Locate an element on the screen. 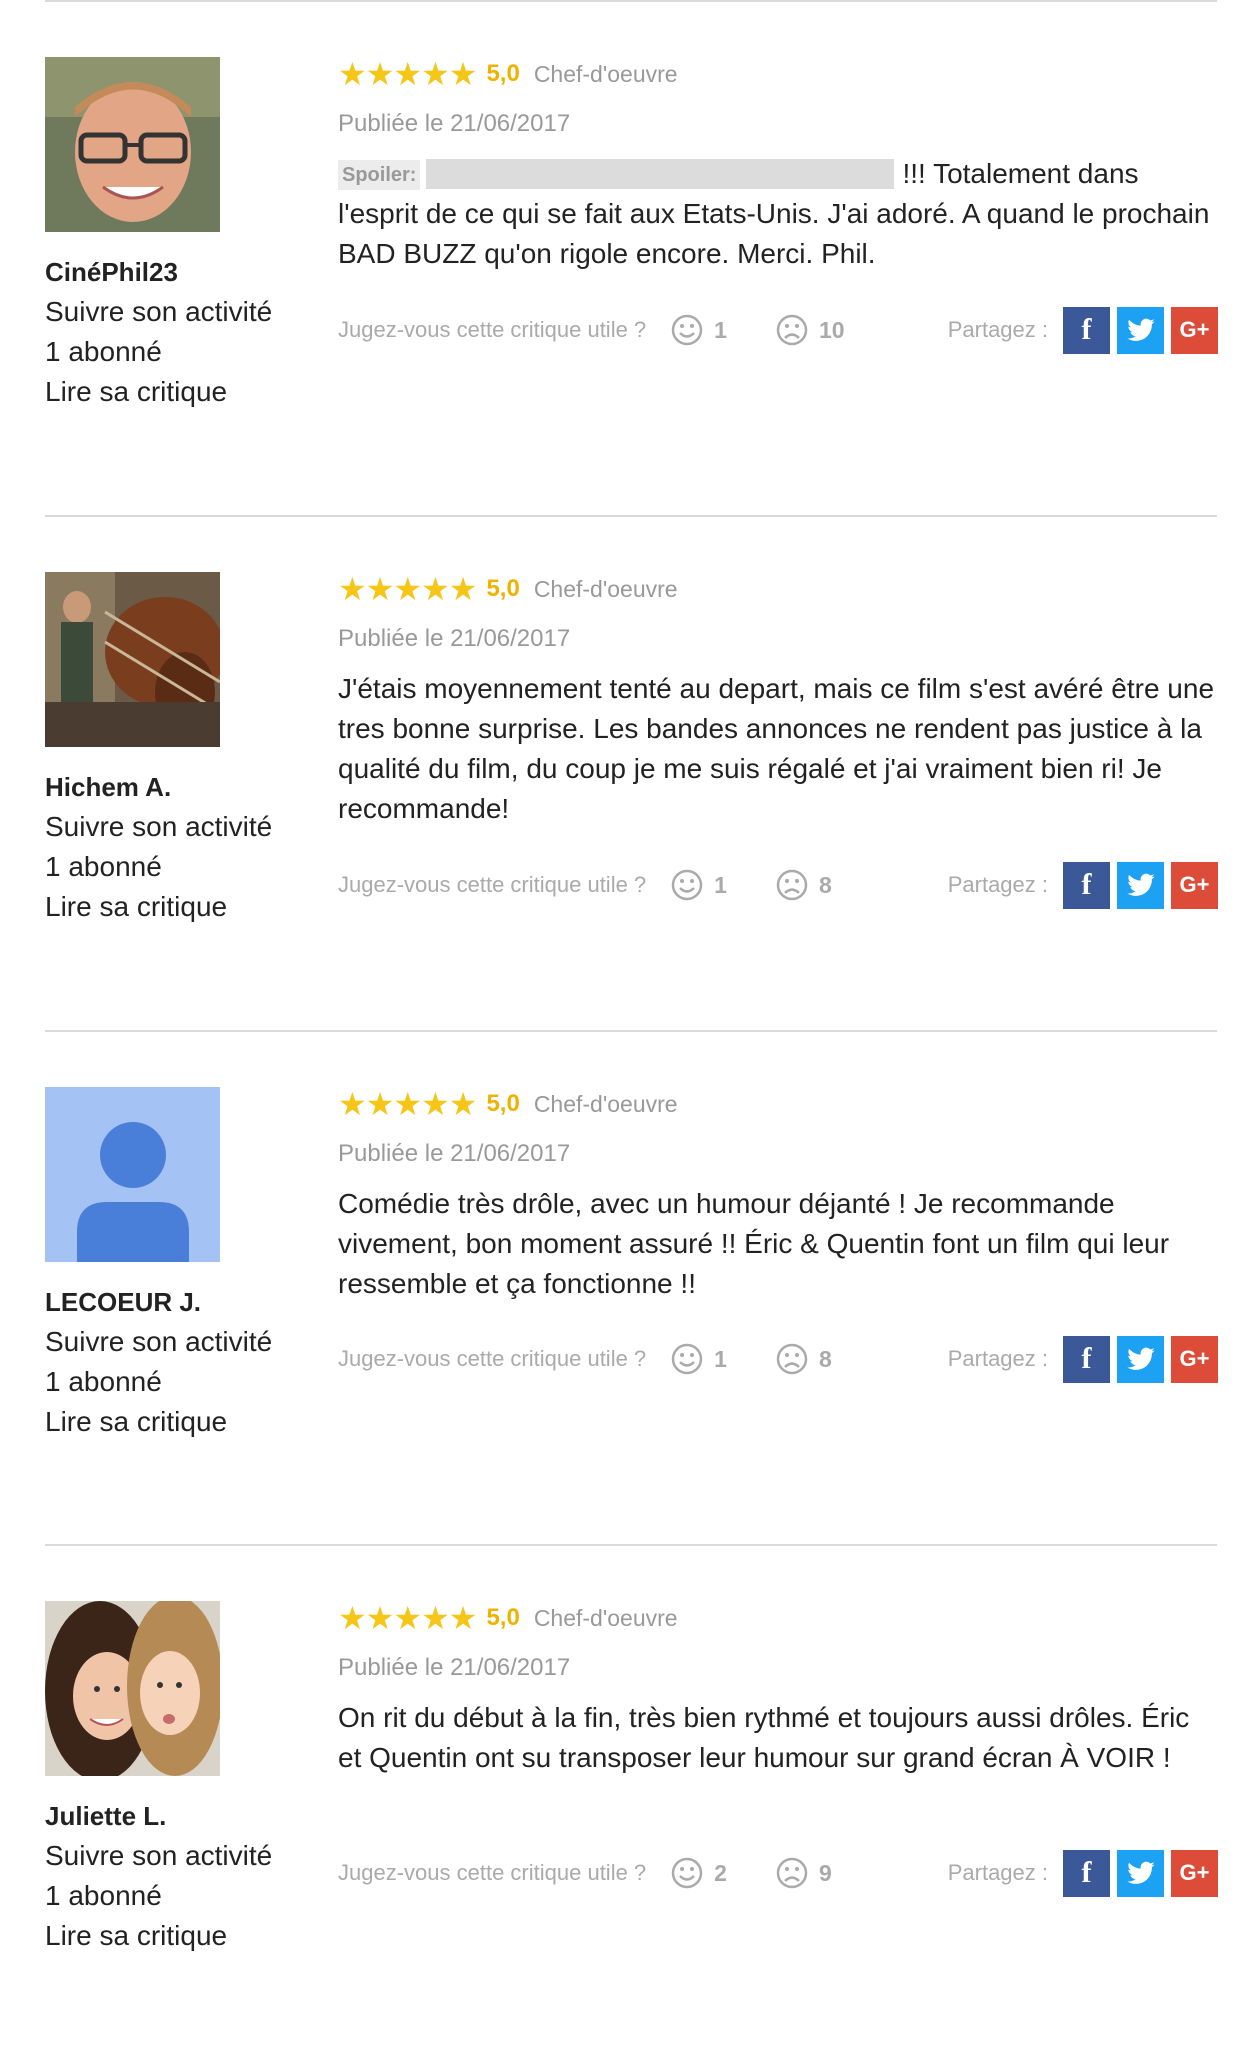  smile-icon is located at coordinates (687, 1359).